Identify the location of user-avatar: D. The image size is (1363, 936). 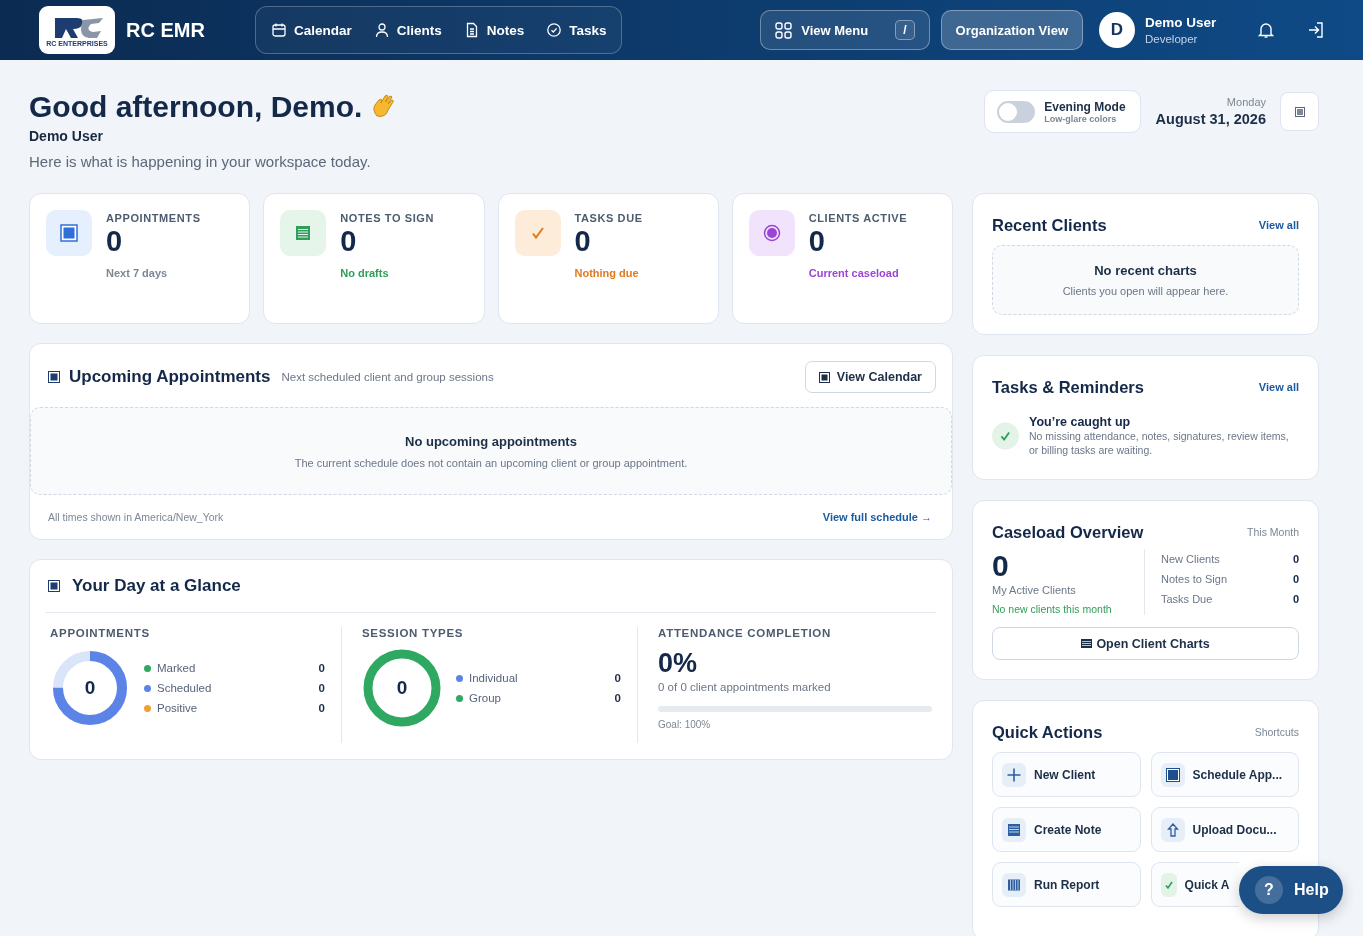
(1117, 30).